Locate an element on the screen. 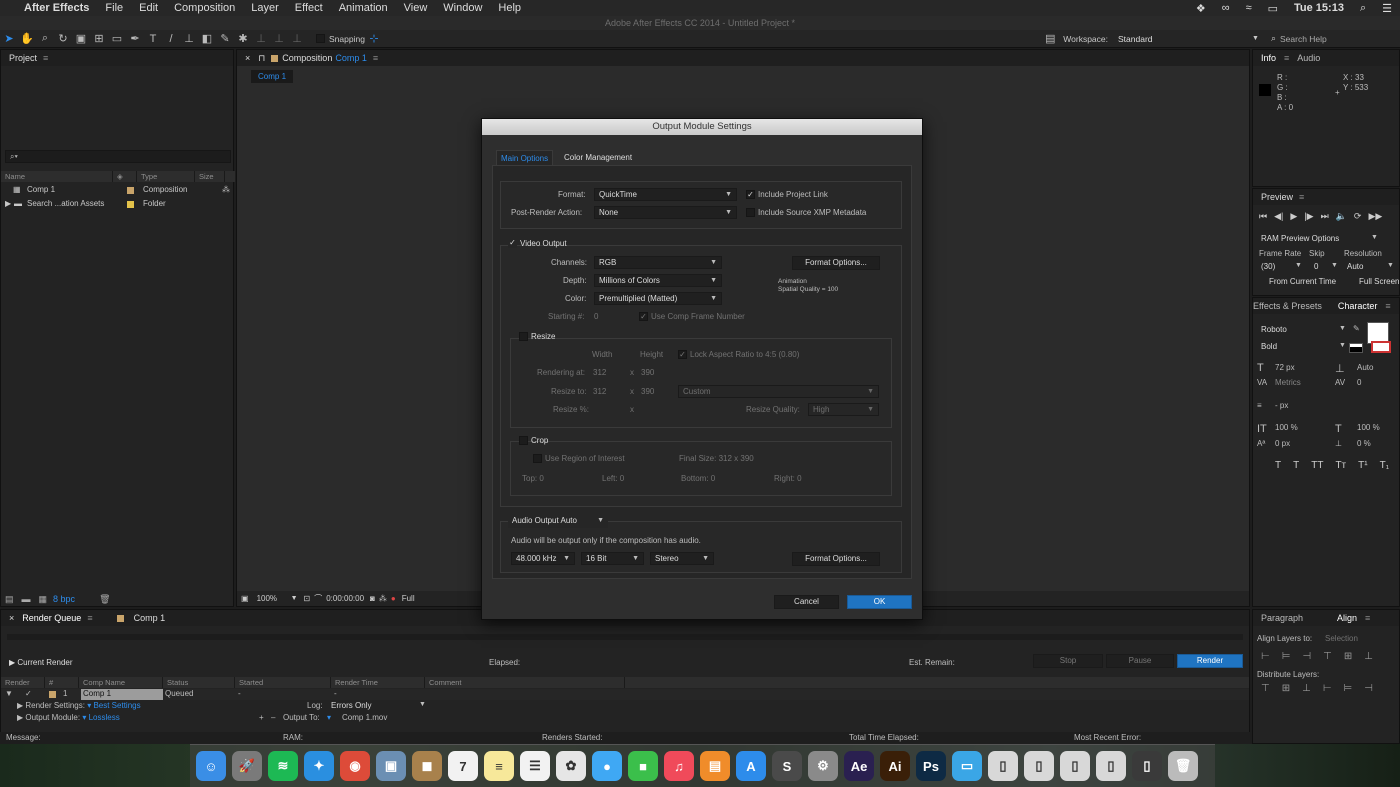 The height and width of the screenshot is (787, 1400). camera-tool-icon: ▣ is located at coordinates (81, 38).